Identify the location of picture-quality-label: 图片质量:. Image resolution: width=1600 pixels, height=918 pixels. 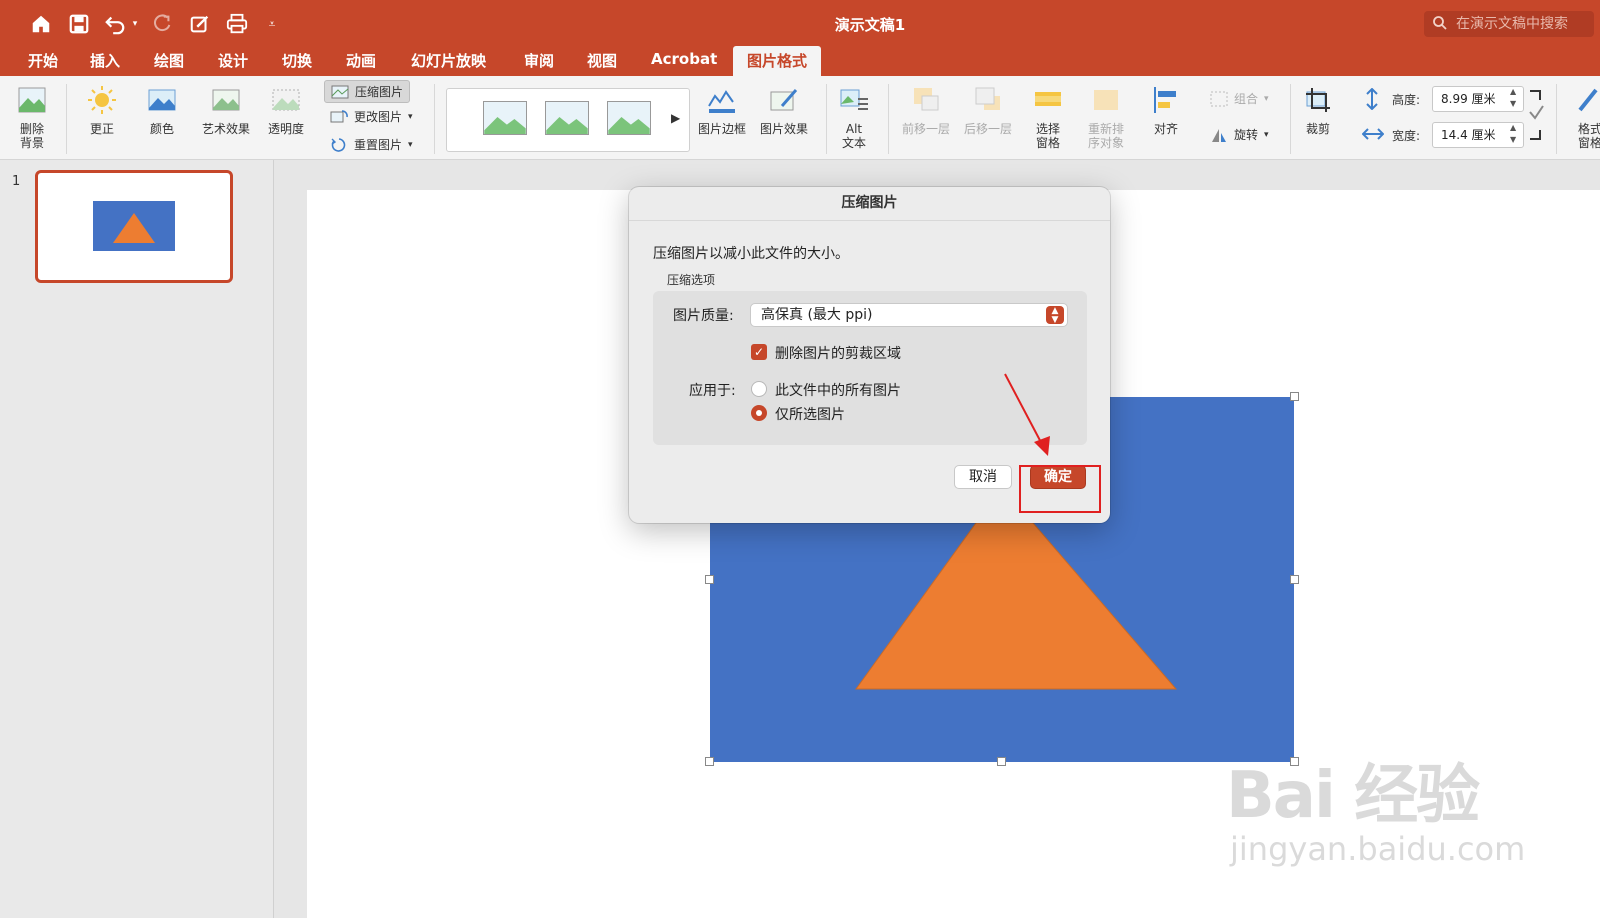
(703, 316).